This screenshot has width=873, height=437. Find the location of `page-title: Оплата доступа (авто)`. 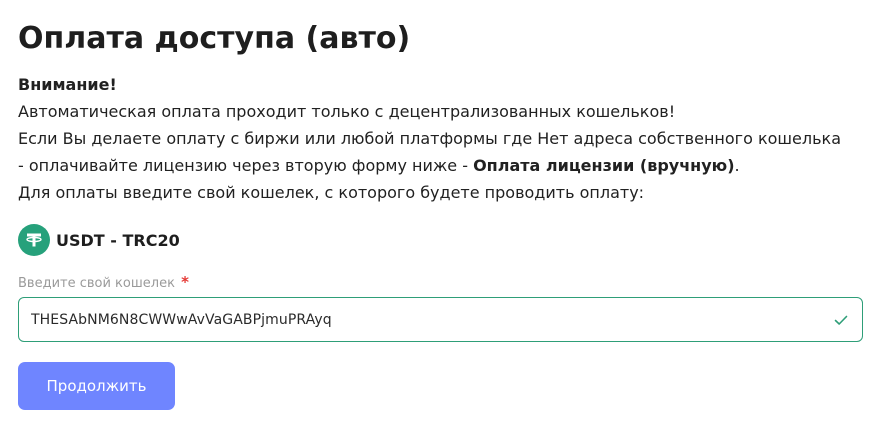

page-title: Оплата доступа (авто) is located at coordinates (214, 38).